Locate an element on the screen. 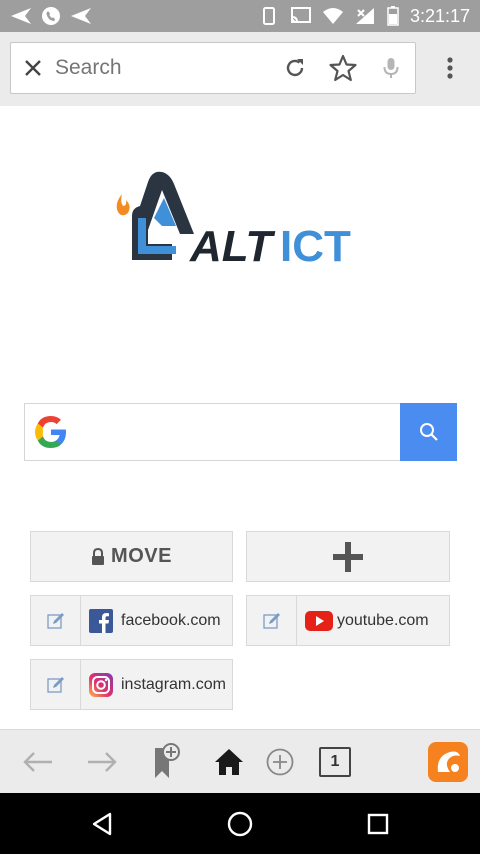 The image size is (480, 854). url-bar-area is located at coordinates (240, 69).